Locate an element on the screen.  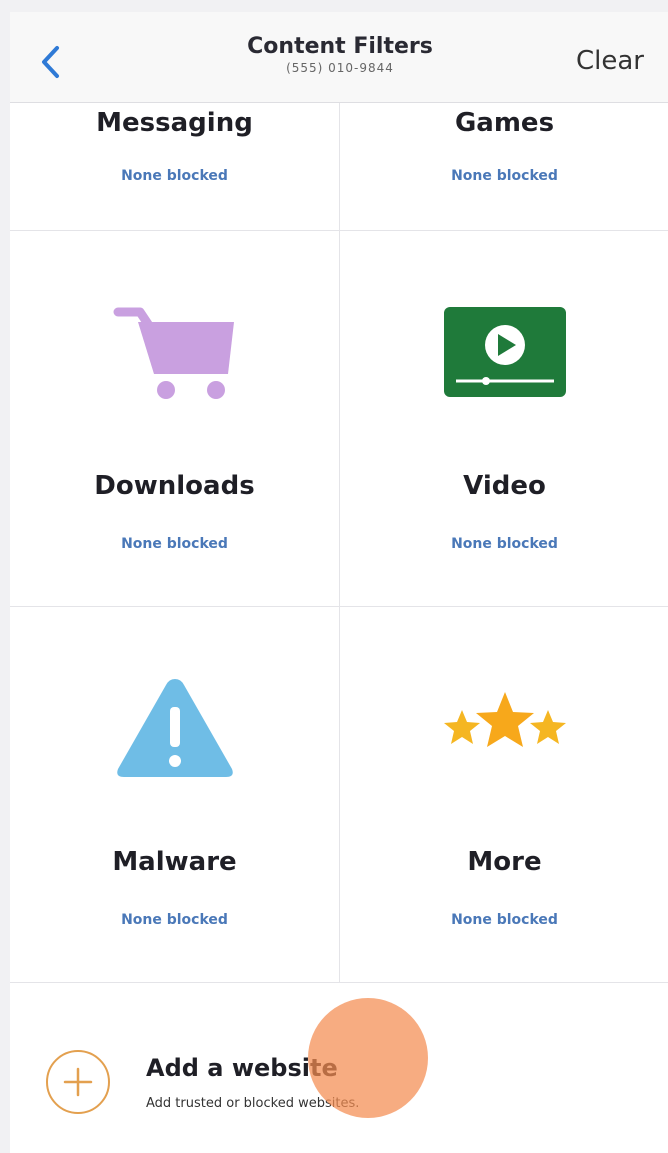
filter-label: Video is located at coordinates (504, 486).